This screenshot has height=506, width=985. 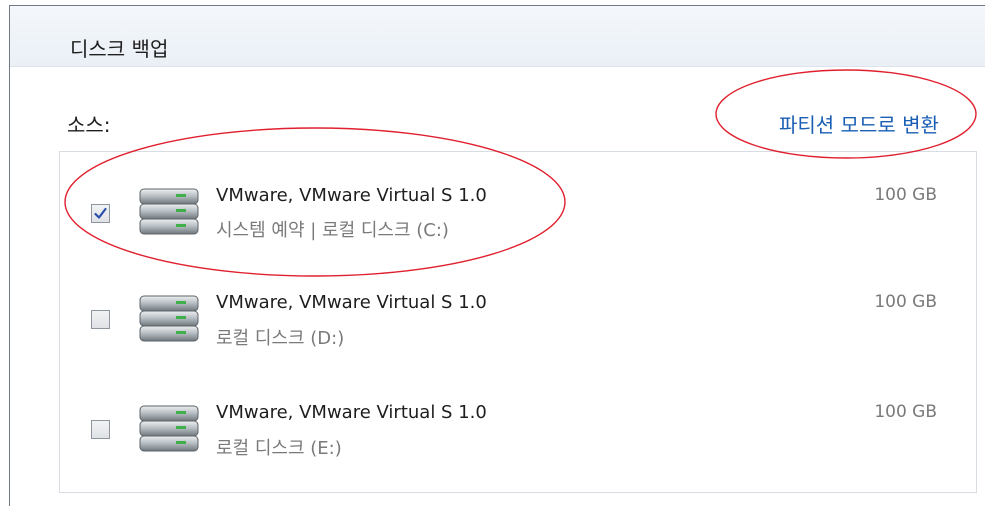 I want to click on disk-1-checkbox, so click(x=100, y=213).